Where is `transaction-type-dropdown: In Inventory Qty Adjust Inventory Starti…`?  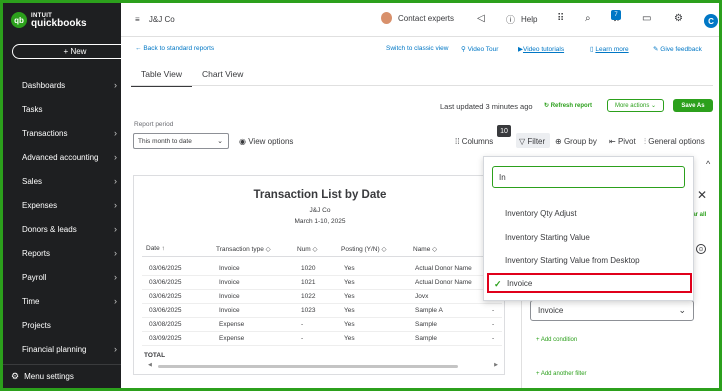 transaction-type-dropdown: In Inventory Qty Adjust Inventory Starti… is located at coordinates (588, 228).